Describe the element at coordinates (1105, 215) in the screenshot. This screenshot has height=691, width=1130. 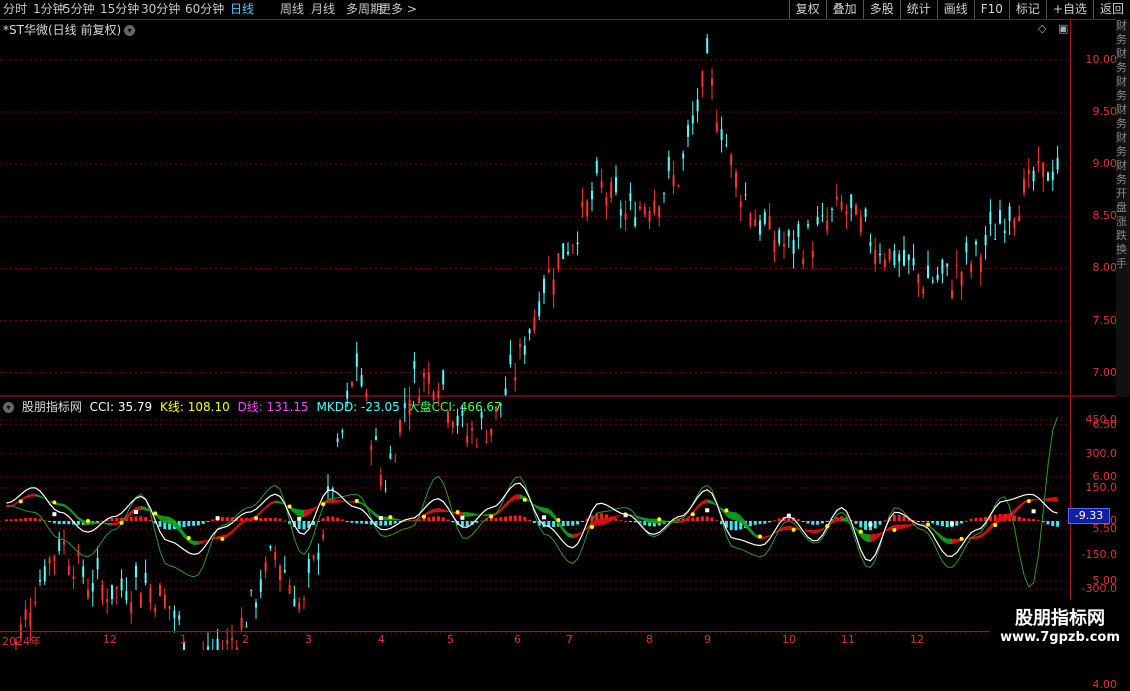
I see `price-tick: 8.50` at that location.